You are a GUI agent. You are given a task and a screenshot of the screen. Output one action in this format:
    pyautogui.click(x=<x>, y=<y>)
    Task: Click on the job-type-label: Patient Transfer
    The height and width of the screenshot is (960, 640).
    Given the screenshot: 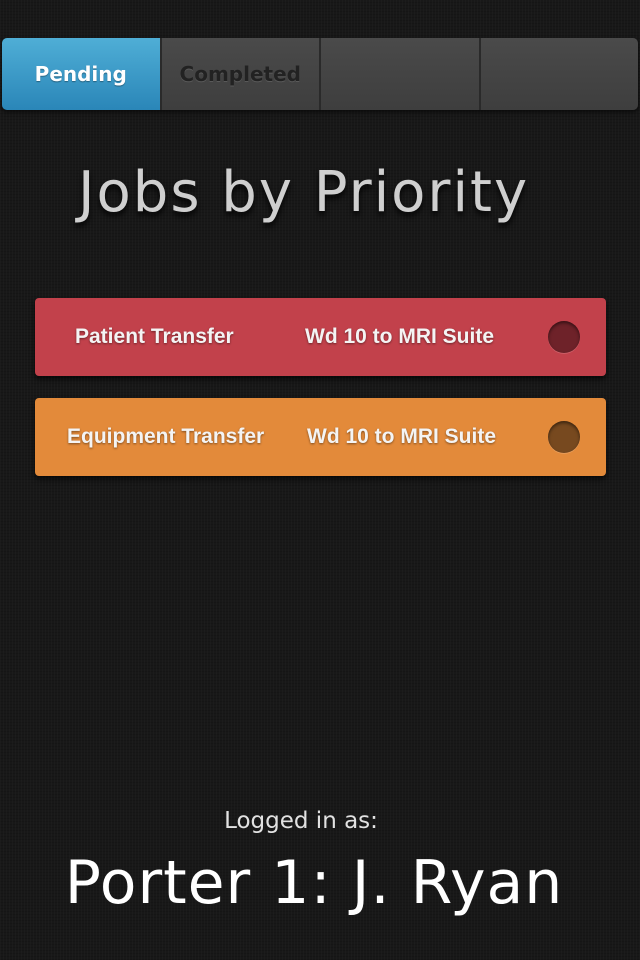 What is the action you would take?
    pyautogui.click(x=154, y=336)
    